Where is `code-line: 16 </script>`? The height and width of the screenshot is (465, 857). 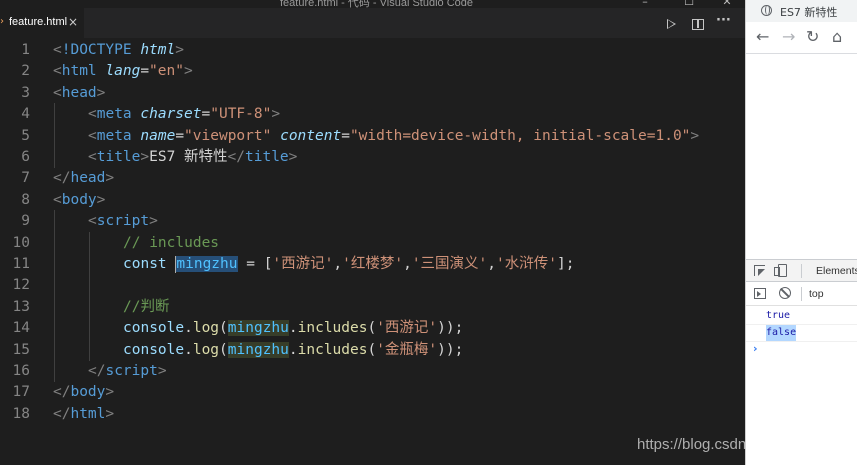
code-line: 16 </script> is located at coordinates (372, 371).